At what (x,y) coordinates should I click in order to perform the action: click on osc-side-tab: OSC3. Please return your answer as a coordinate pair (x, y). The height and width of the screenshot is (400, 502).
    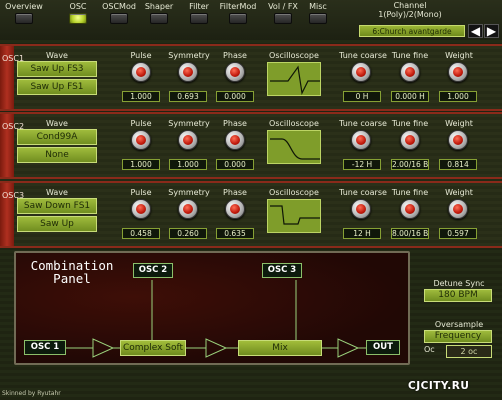
    Looking at the image, I should click on (12, 214).